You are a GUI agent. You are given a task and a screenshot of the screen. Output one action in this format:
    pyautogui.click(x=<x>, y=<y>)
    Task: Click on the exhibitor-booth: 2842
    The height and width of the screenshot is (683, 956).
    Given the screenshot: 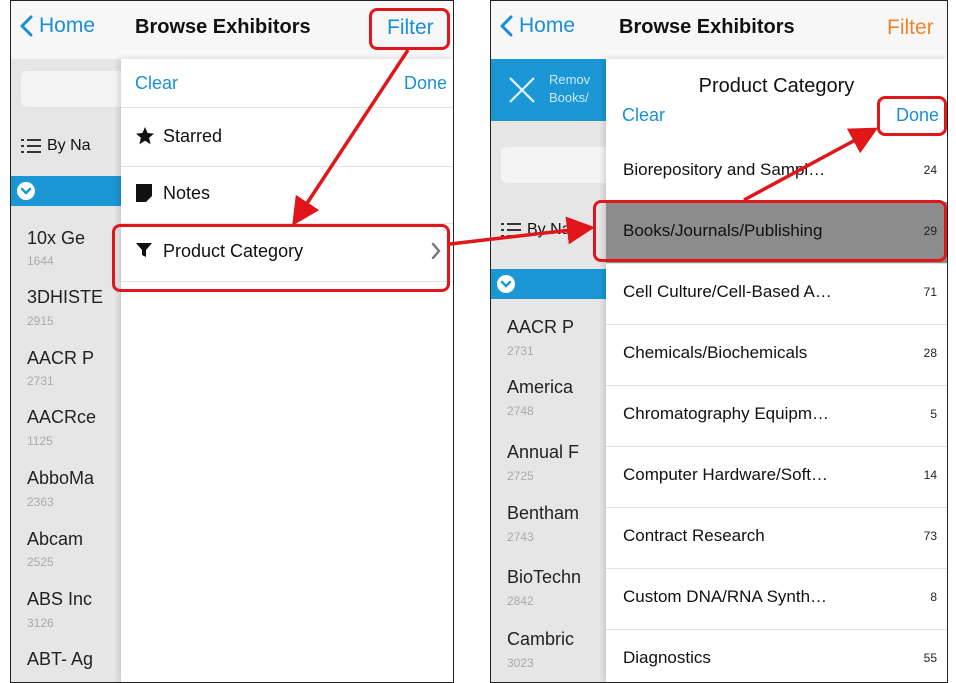 What is the action you would take?
    pyautogui.click(x=520, y=601)
    